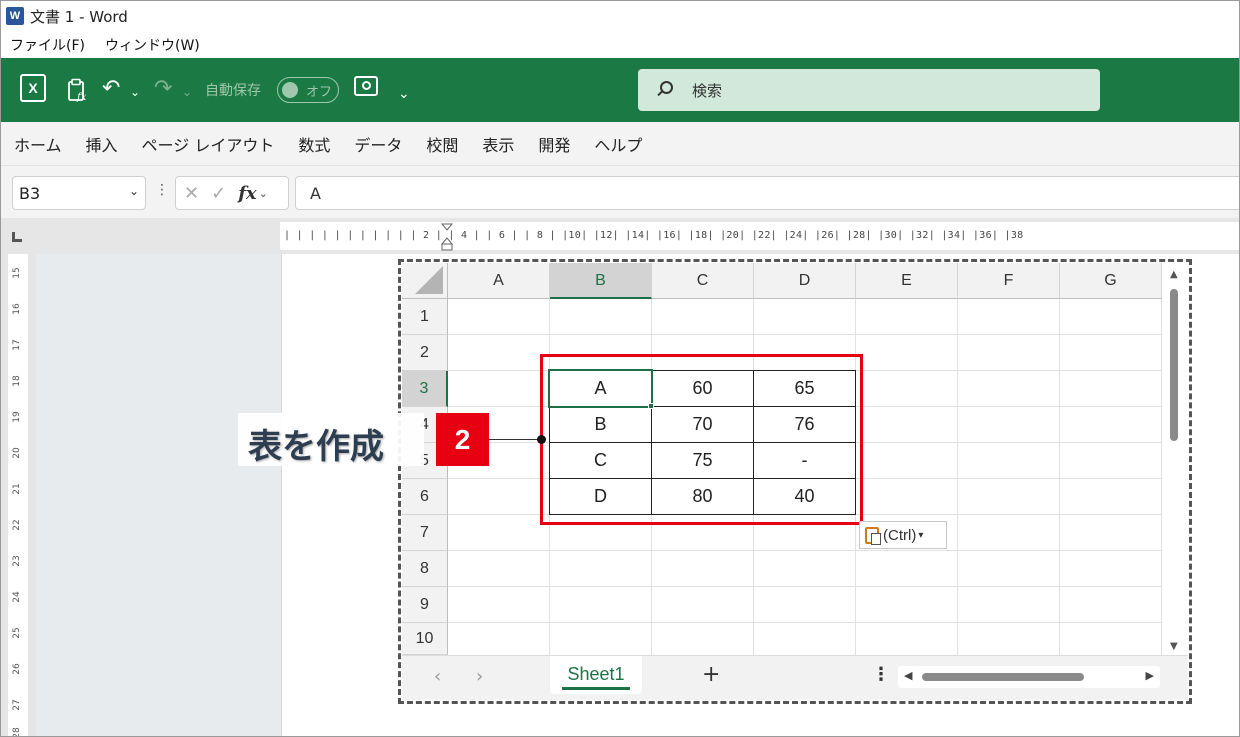  I want to click on vruler-label: 24, so click(17, 597).